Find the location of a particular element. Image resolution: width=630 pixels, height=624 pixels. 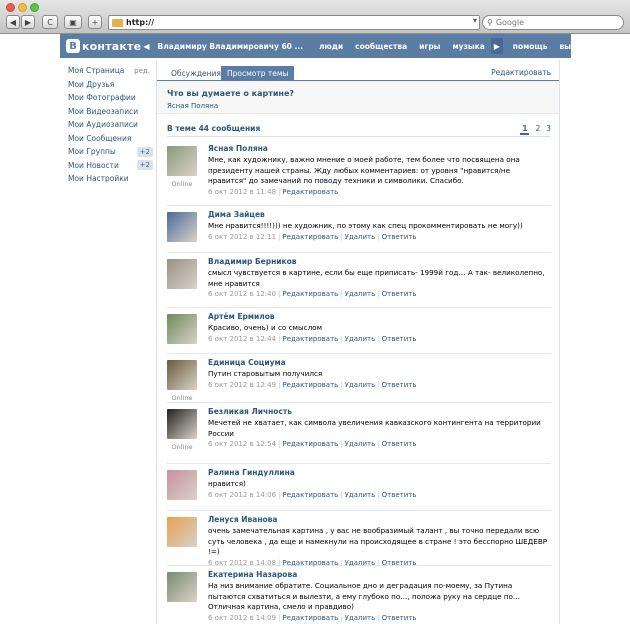

nav-people: люди is located at coordinates (331, 46).